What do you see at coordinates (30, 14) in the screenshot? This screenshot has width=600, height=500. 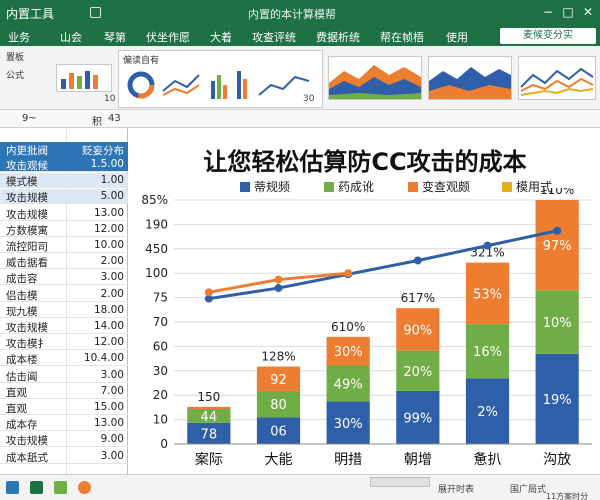 I see `app-name: 内置工具` at bounding box center [30, 14].